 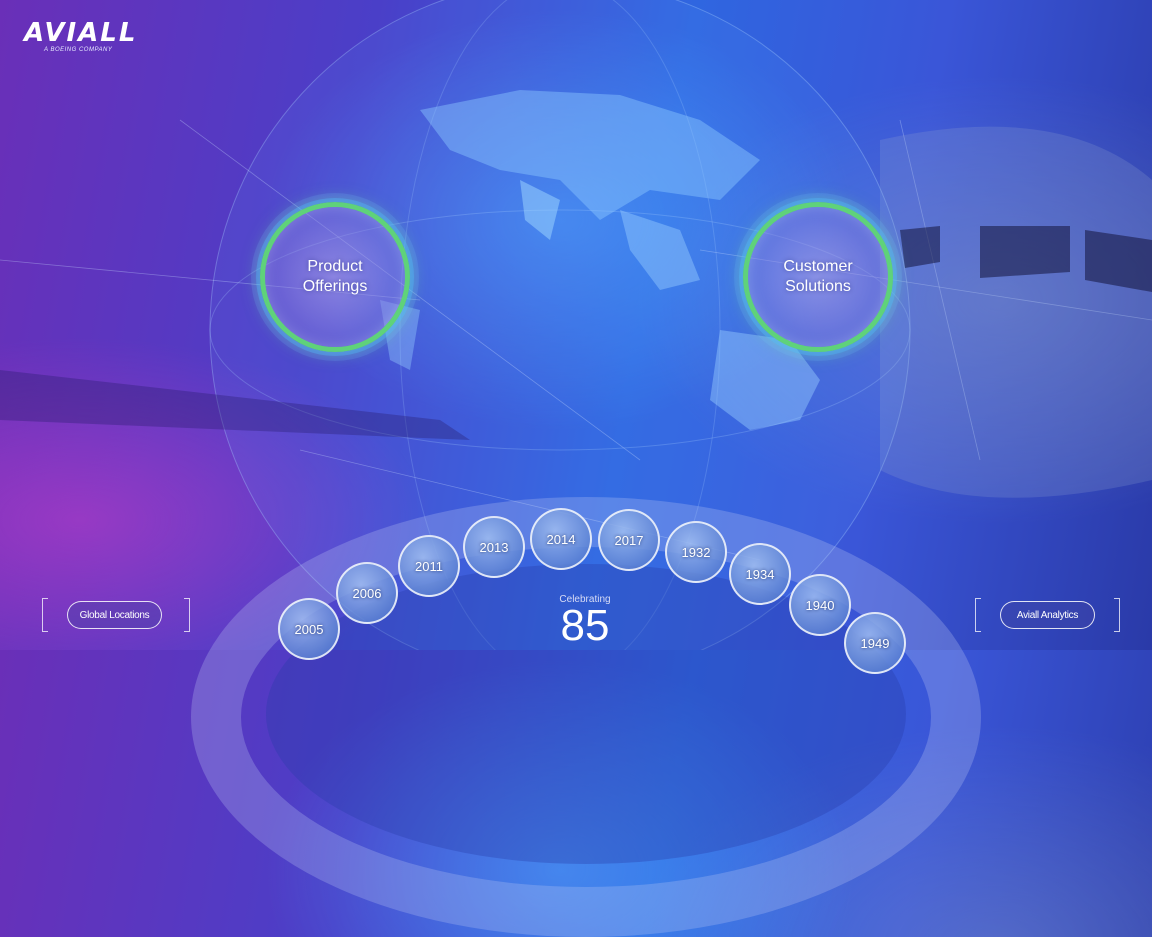 What do you see at coordinates (81, 33) in the screenshot?
I see `logo-wordmark: AVIALL` at bounding box center [81, 33].